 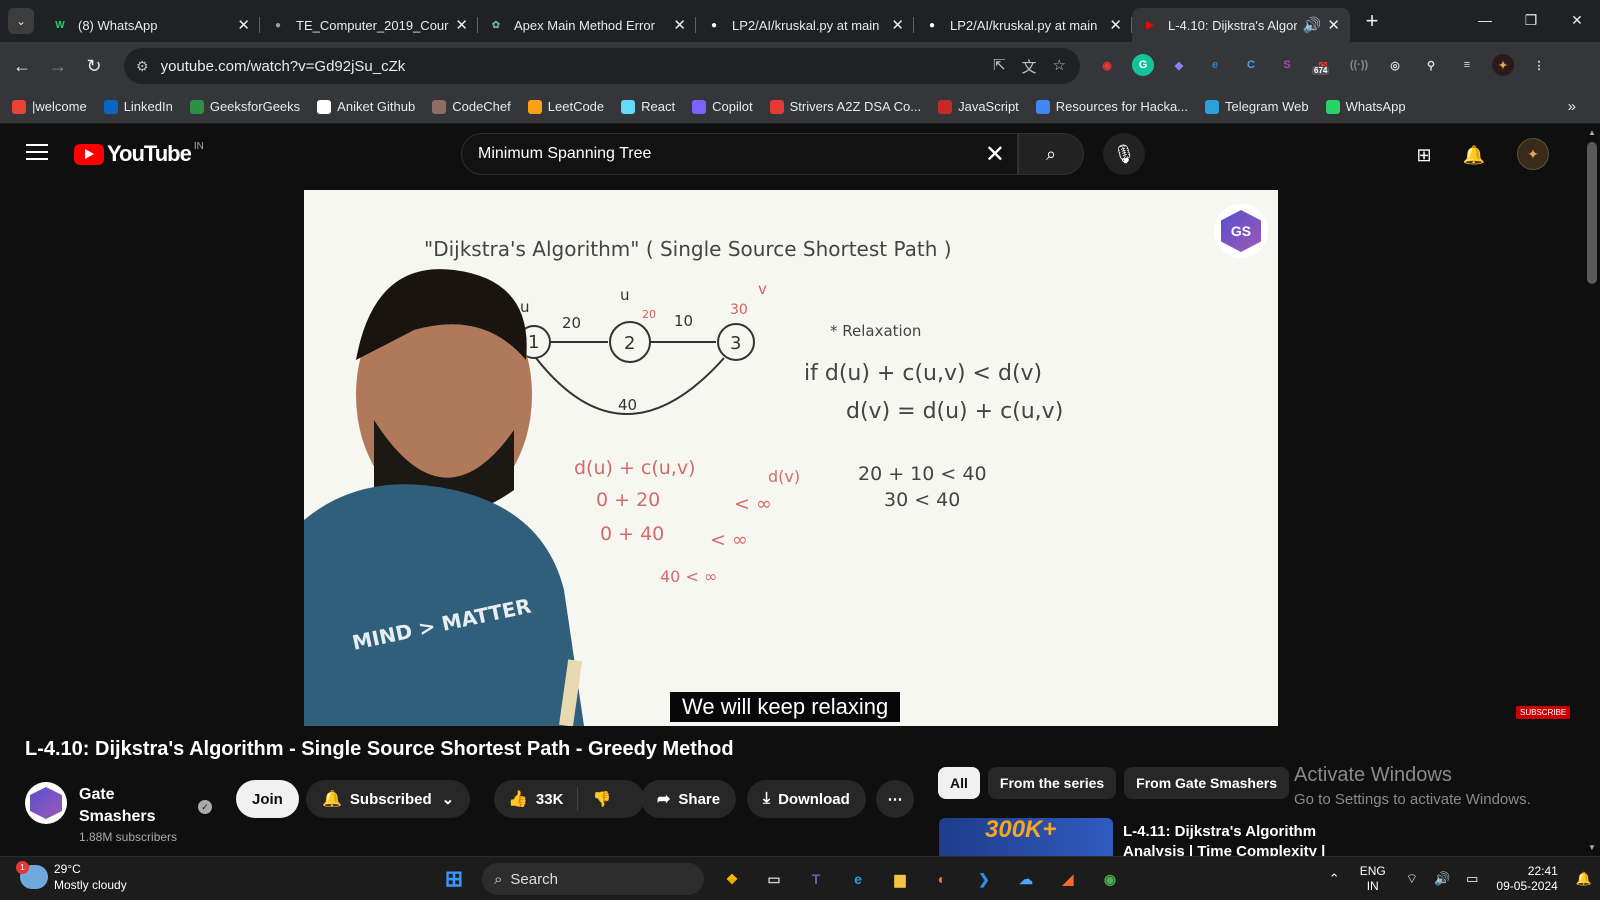 I want to click on forward-icon: →, so click(x=58, y=66).